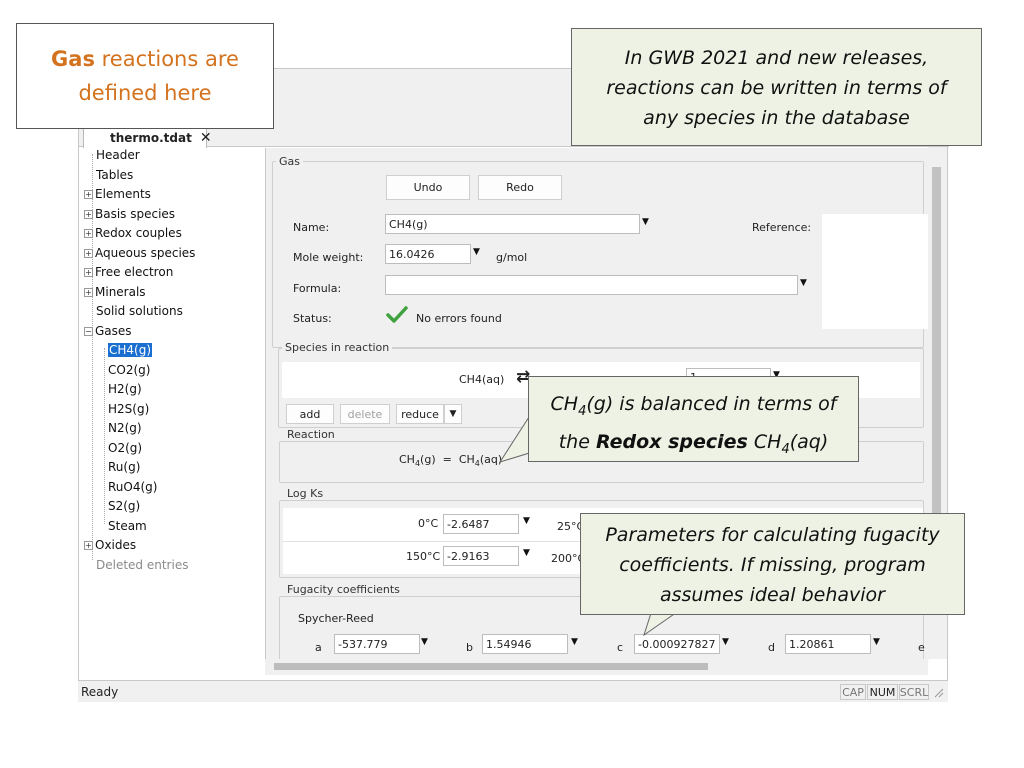 The width and height of the screenshot is (1024, 768). What do you see at coordinates (118, 155) in the screenshot?
I see `tree-item-header: Header` at bounding box center [118, 155].